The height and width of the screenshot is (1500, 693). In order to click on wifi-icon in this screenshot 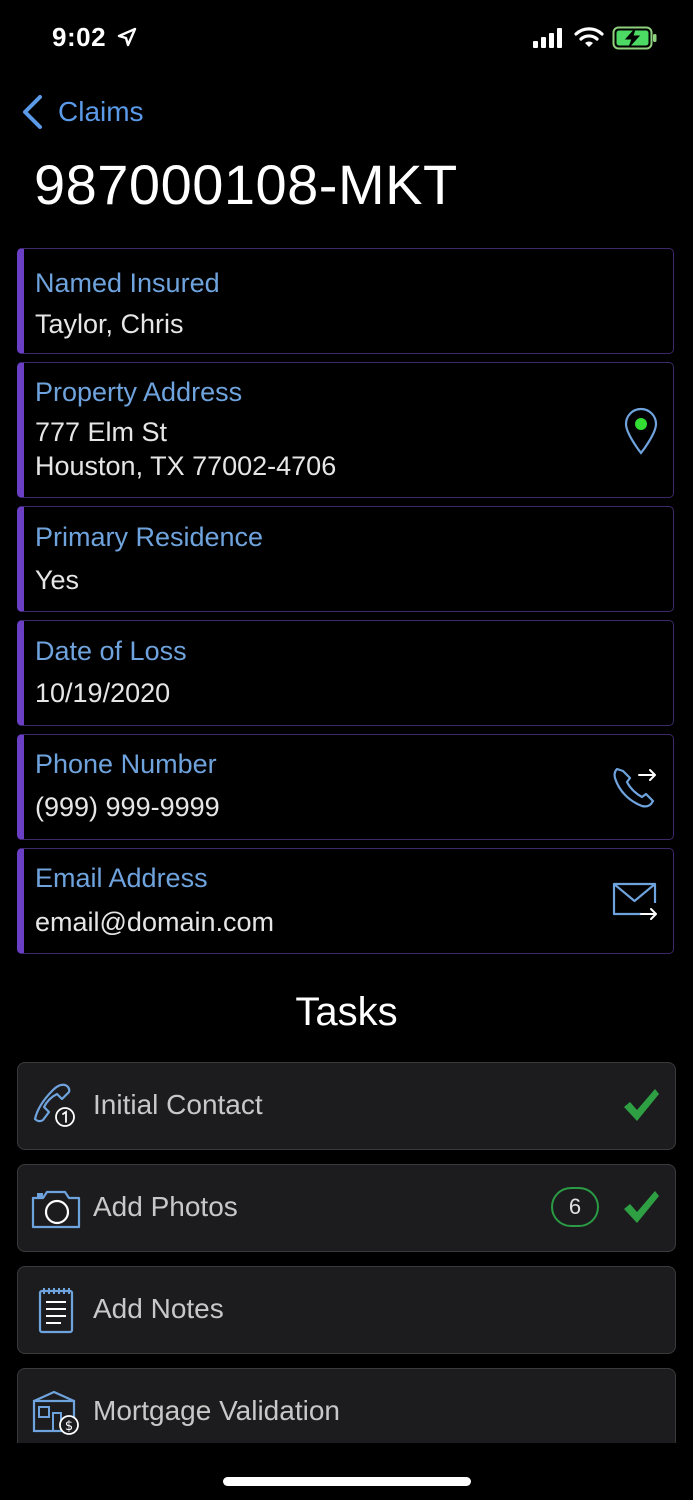, I will do `click(589, 37)`.